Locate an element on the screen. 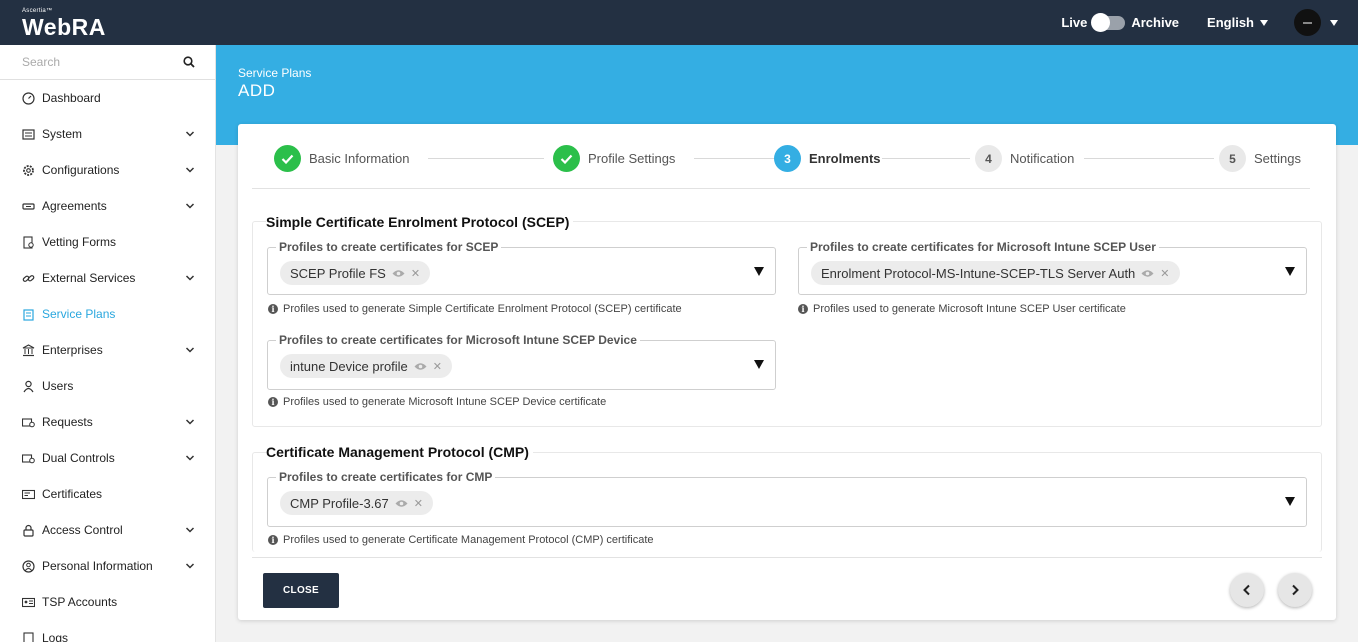 This screenshot has height=642, width=1358. sidebar-item-vetting-forms: Vetting Forms is located at coordinates (107, 242).